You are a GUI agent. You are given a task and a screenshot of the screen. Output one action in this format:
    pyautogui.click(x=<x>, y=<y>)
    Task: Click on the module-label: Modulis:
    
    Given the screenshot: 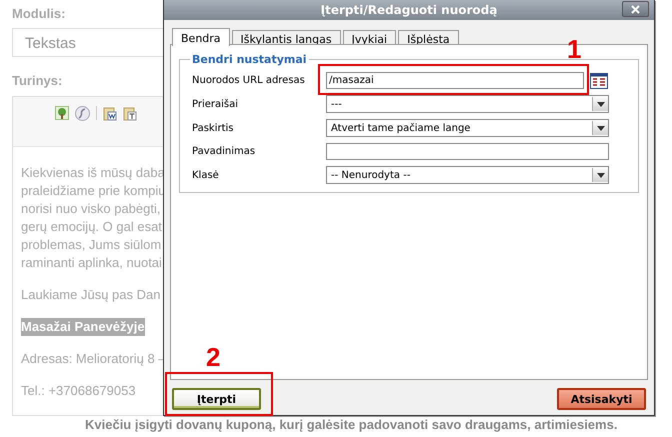 What is the action you would take?
    pyautogui.click(x=39, y=14)
    